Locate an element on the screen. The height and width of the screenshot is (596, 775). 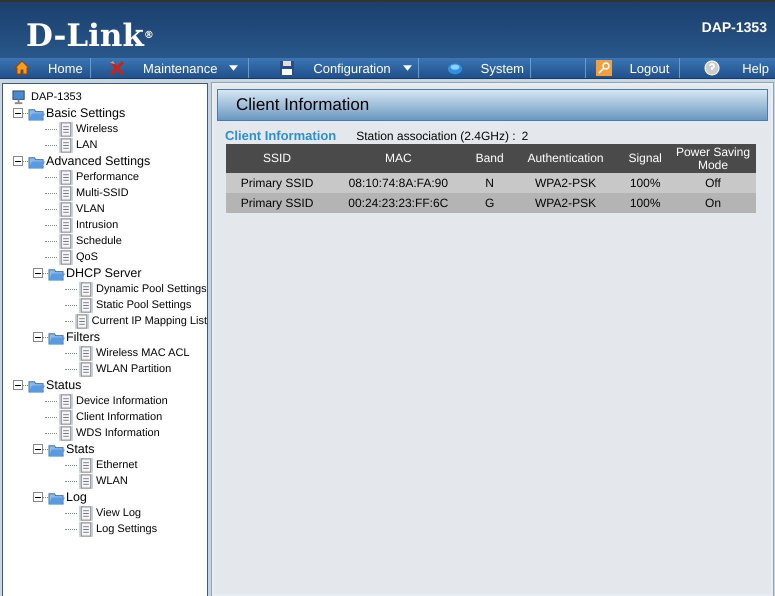
tree-item: Performance is located at coordinates (107, 177).